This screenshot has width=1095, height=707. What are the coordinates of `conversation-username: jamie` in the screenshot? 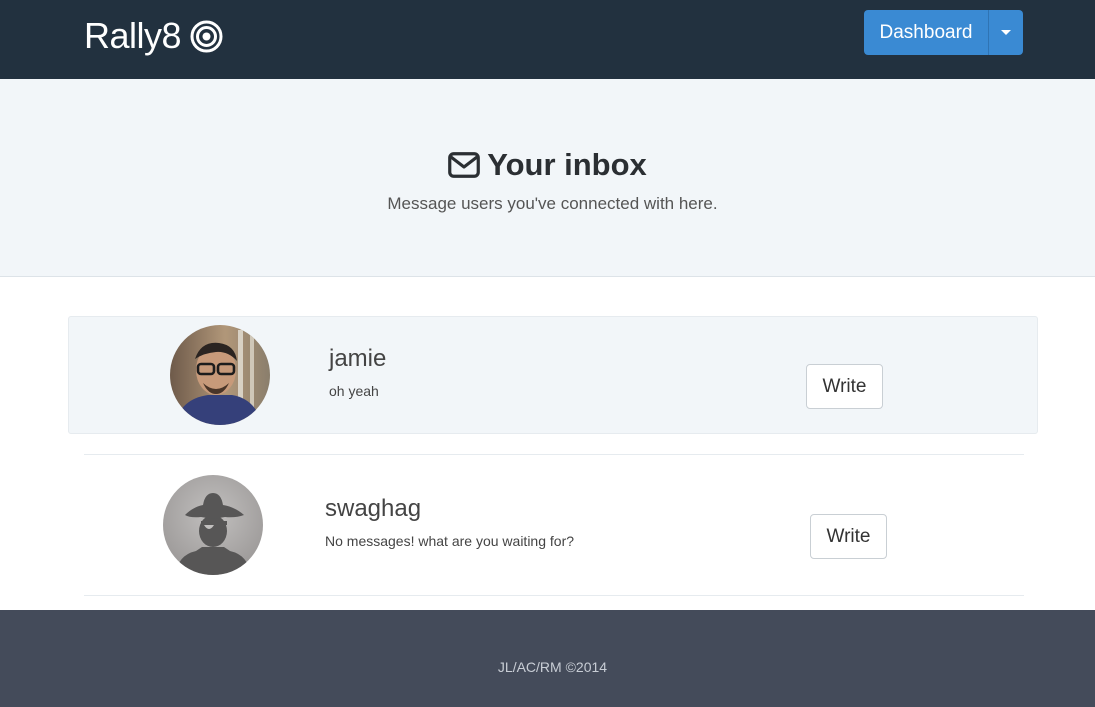 It's located at (357, 359).